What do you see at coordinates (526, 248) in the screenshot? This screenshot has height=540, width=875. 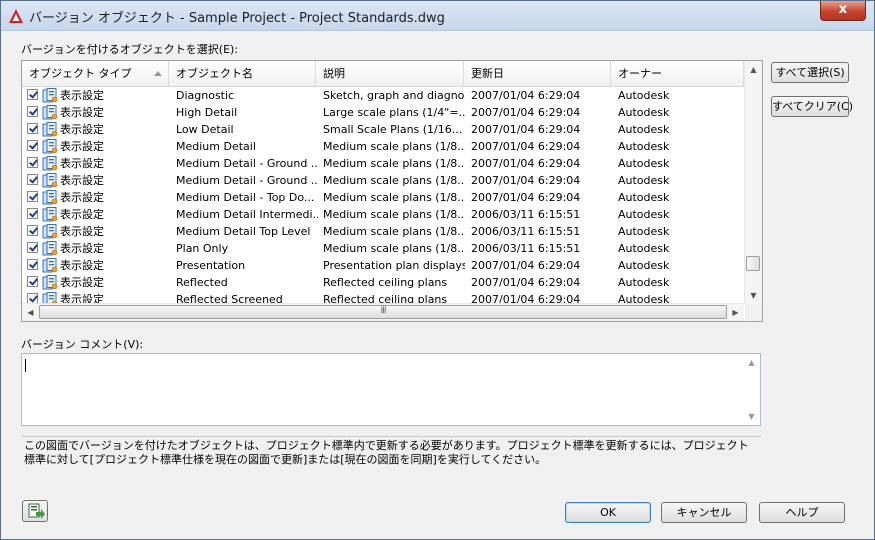 I see `cell-date: 2006/03/11 6:15:51` at bounding box center [526, 248].